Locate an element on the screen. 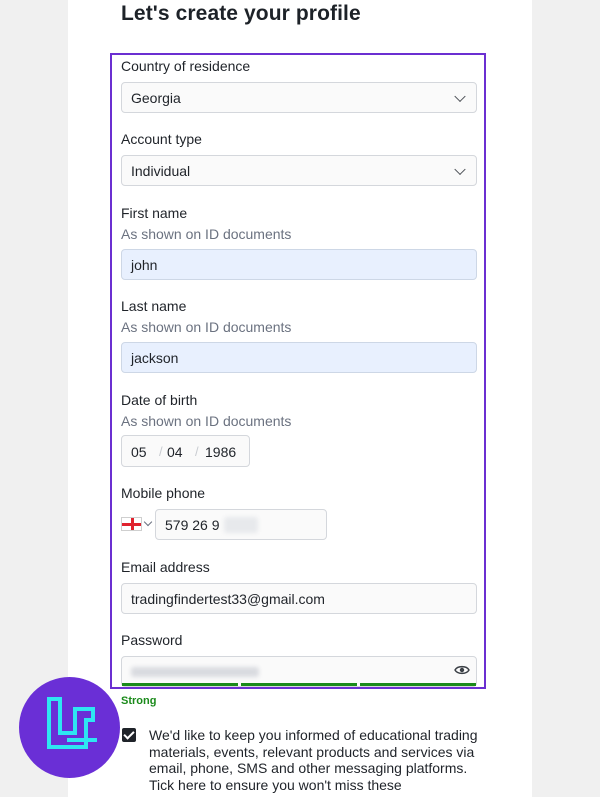 The height and width of the screenshot is (797, 600). first-name-input: john is located at coordinates (299, 264).